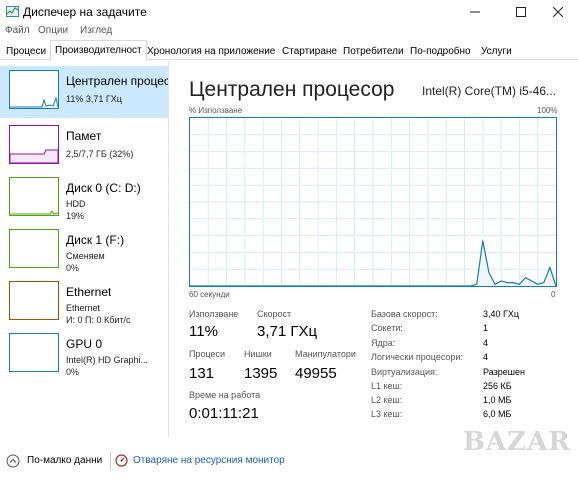 Image resolution: width=578 pixels, height=480 pixels. I want to click on close-icon, so click(558, 12).